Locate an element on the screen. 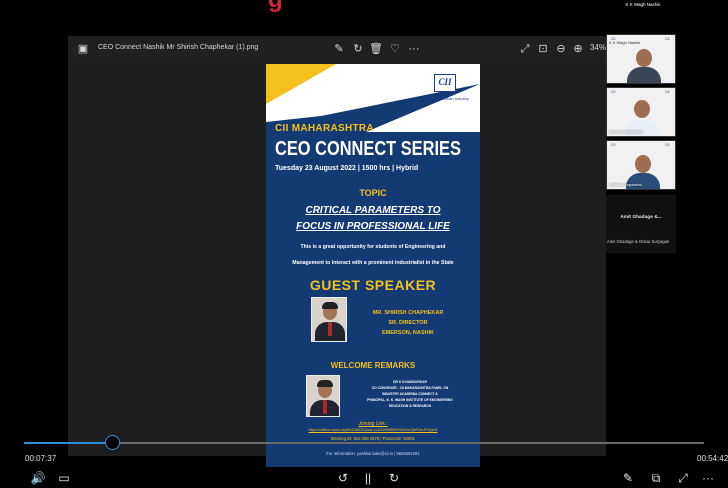 This screenshot has height=488, width=728. participant-name: Keshav Nandurkar is located at coordinates (626, 131).